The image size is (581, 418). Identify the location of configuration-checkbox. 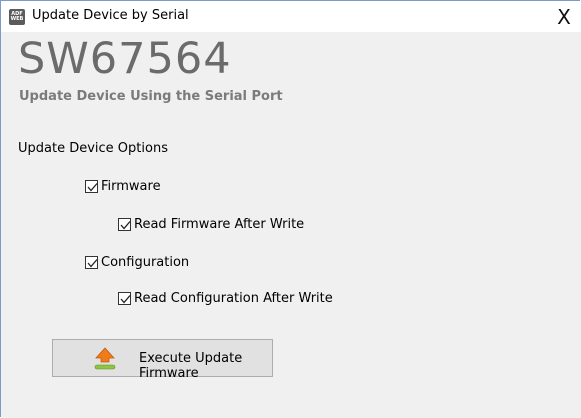
(91, 262).